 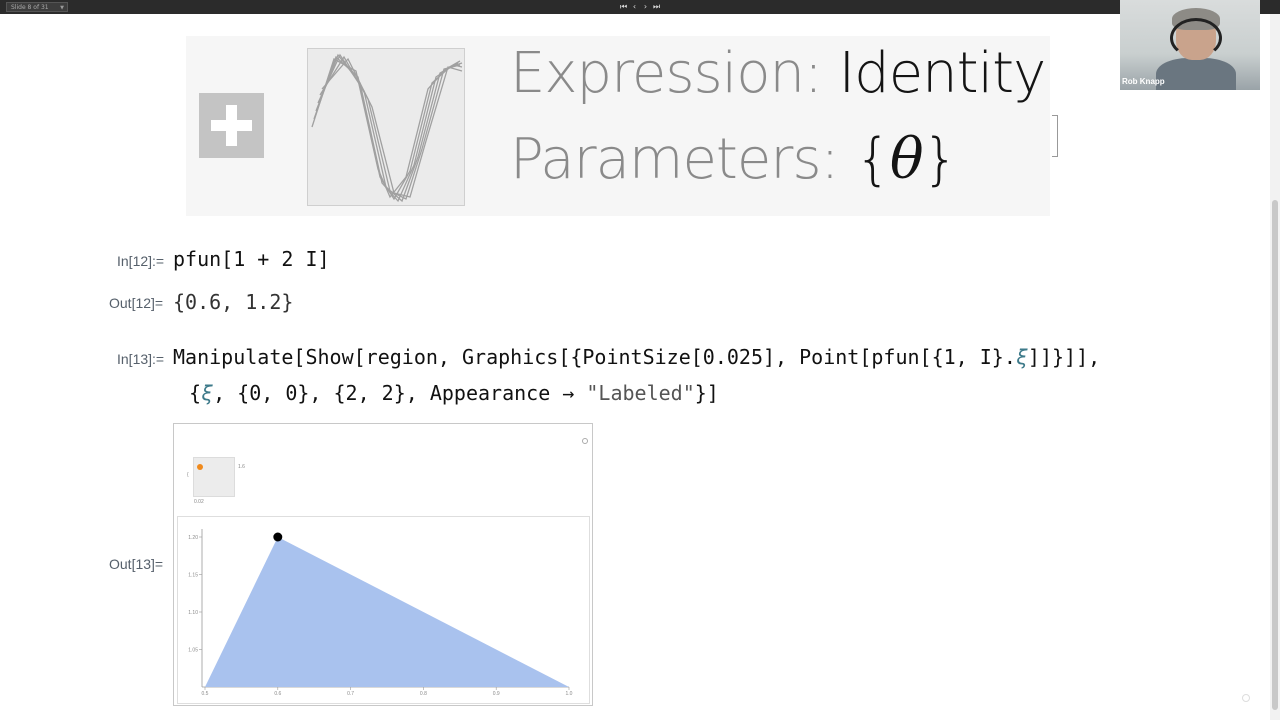 I want to click on expand-plus-button, so click(x=231, y=125).